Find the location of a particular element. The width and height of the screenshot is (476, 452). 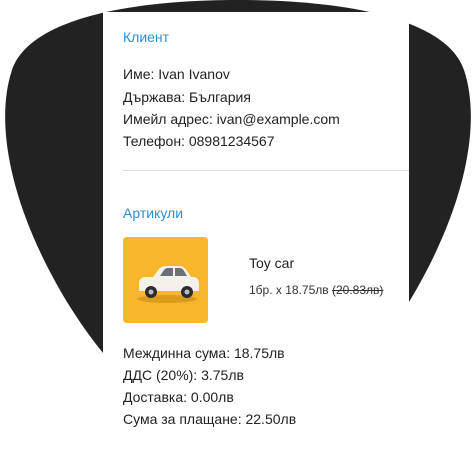

customer-section-title: Клиент is located at coordinates (146, 37).